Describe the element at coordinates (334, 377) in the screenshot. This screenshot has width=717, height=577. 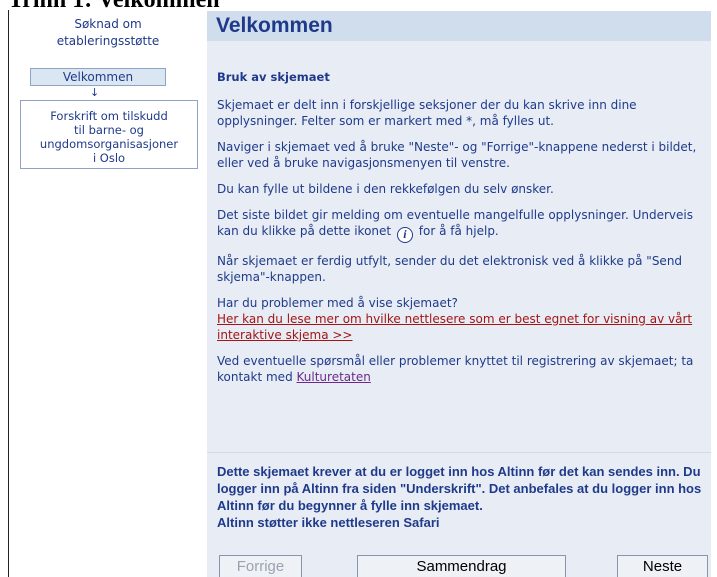
I see `kulturetaten-link: Kulturetaten` at that location.